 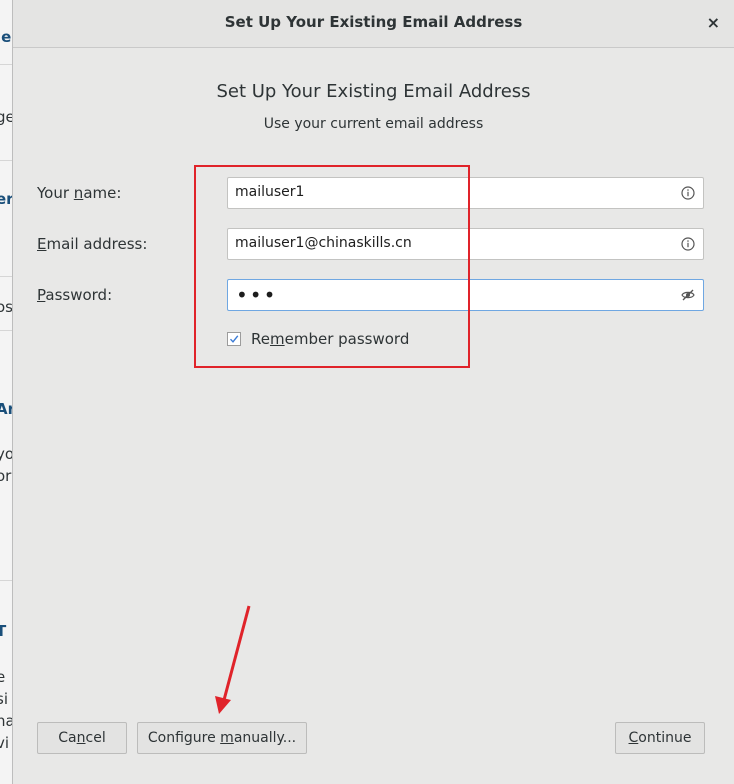 I want to click on dialog-window-title: Set Up Your Existing Email Address, so click(x=373, y=22).